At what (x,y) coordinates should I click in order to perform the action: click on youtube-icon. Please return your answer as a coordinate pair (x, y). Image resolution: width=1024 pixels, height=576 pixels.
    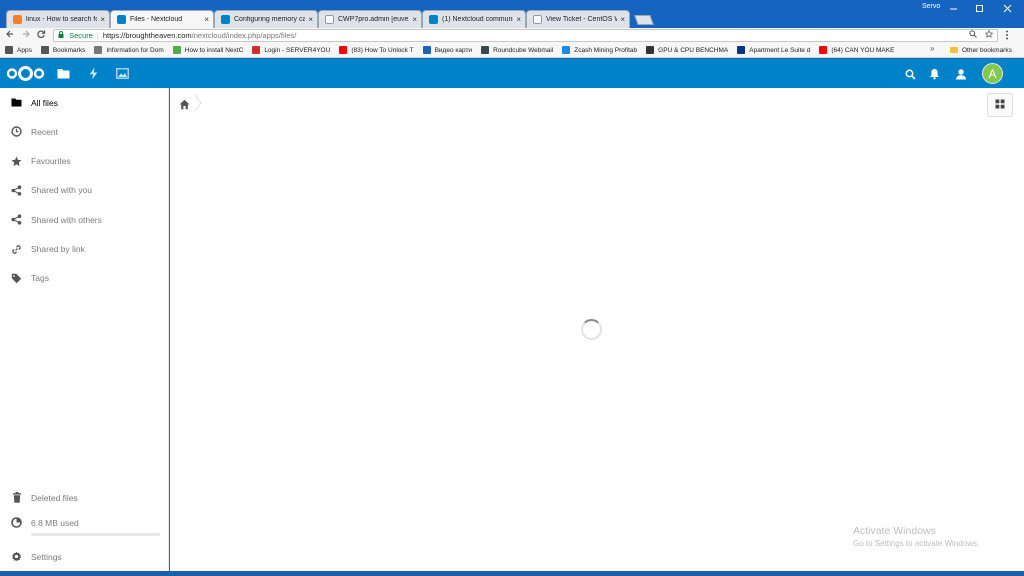
    Looking at the image, I should click on (343, 50).